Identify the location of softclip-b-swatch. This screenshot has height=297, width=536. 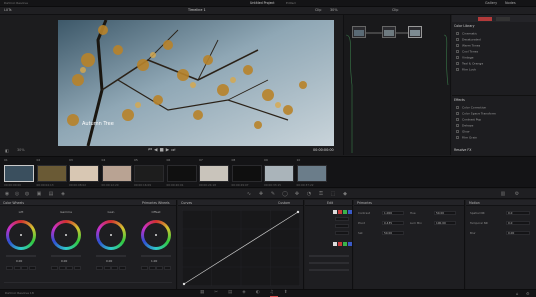
(350, 244).